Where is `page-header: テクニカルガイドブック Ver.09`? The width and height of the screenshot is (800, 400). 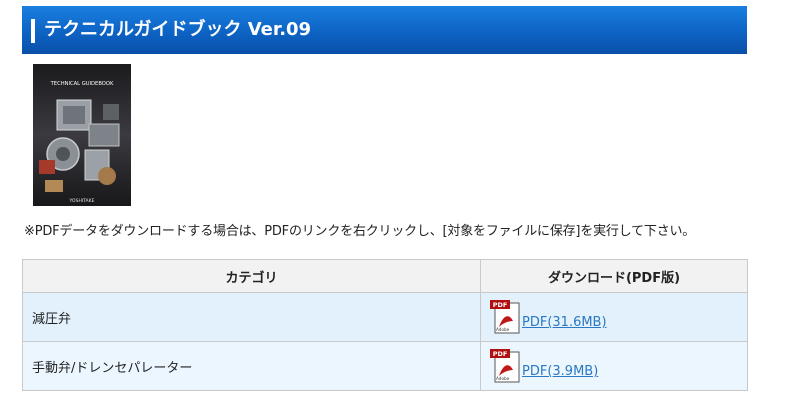
page-header: テクニカルガイドブック Ver.09 is located at coordinates (384, 30).